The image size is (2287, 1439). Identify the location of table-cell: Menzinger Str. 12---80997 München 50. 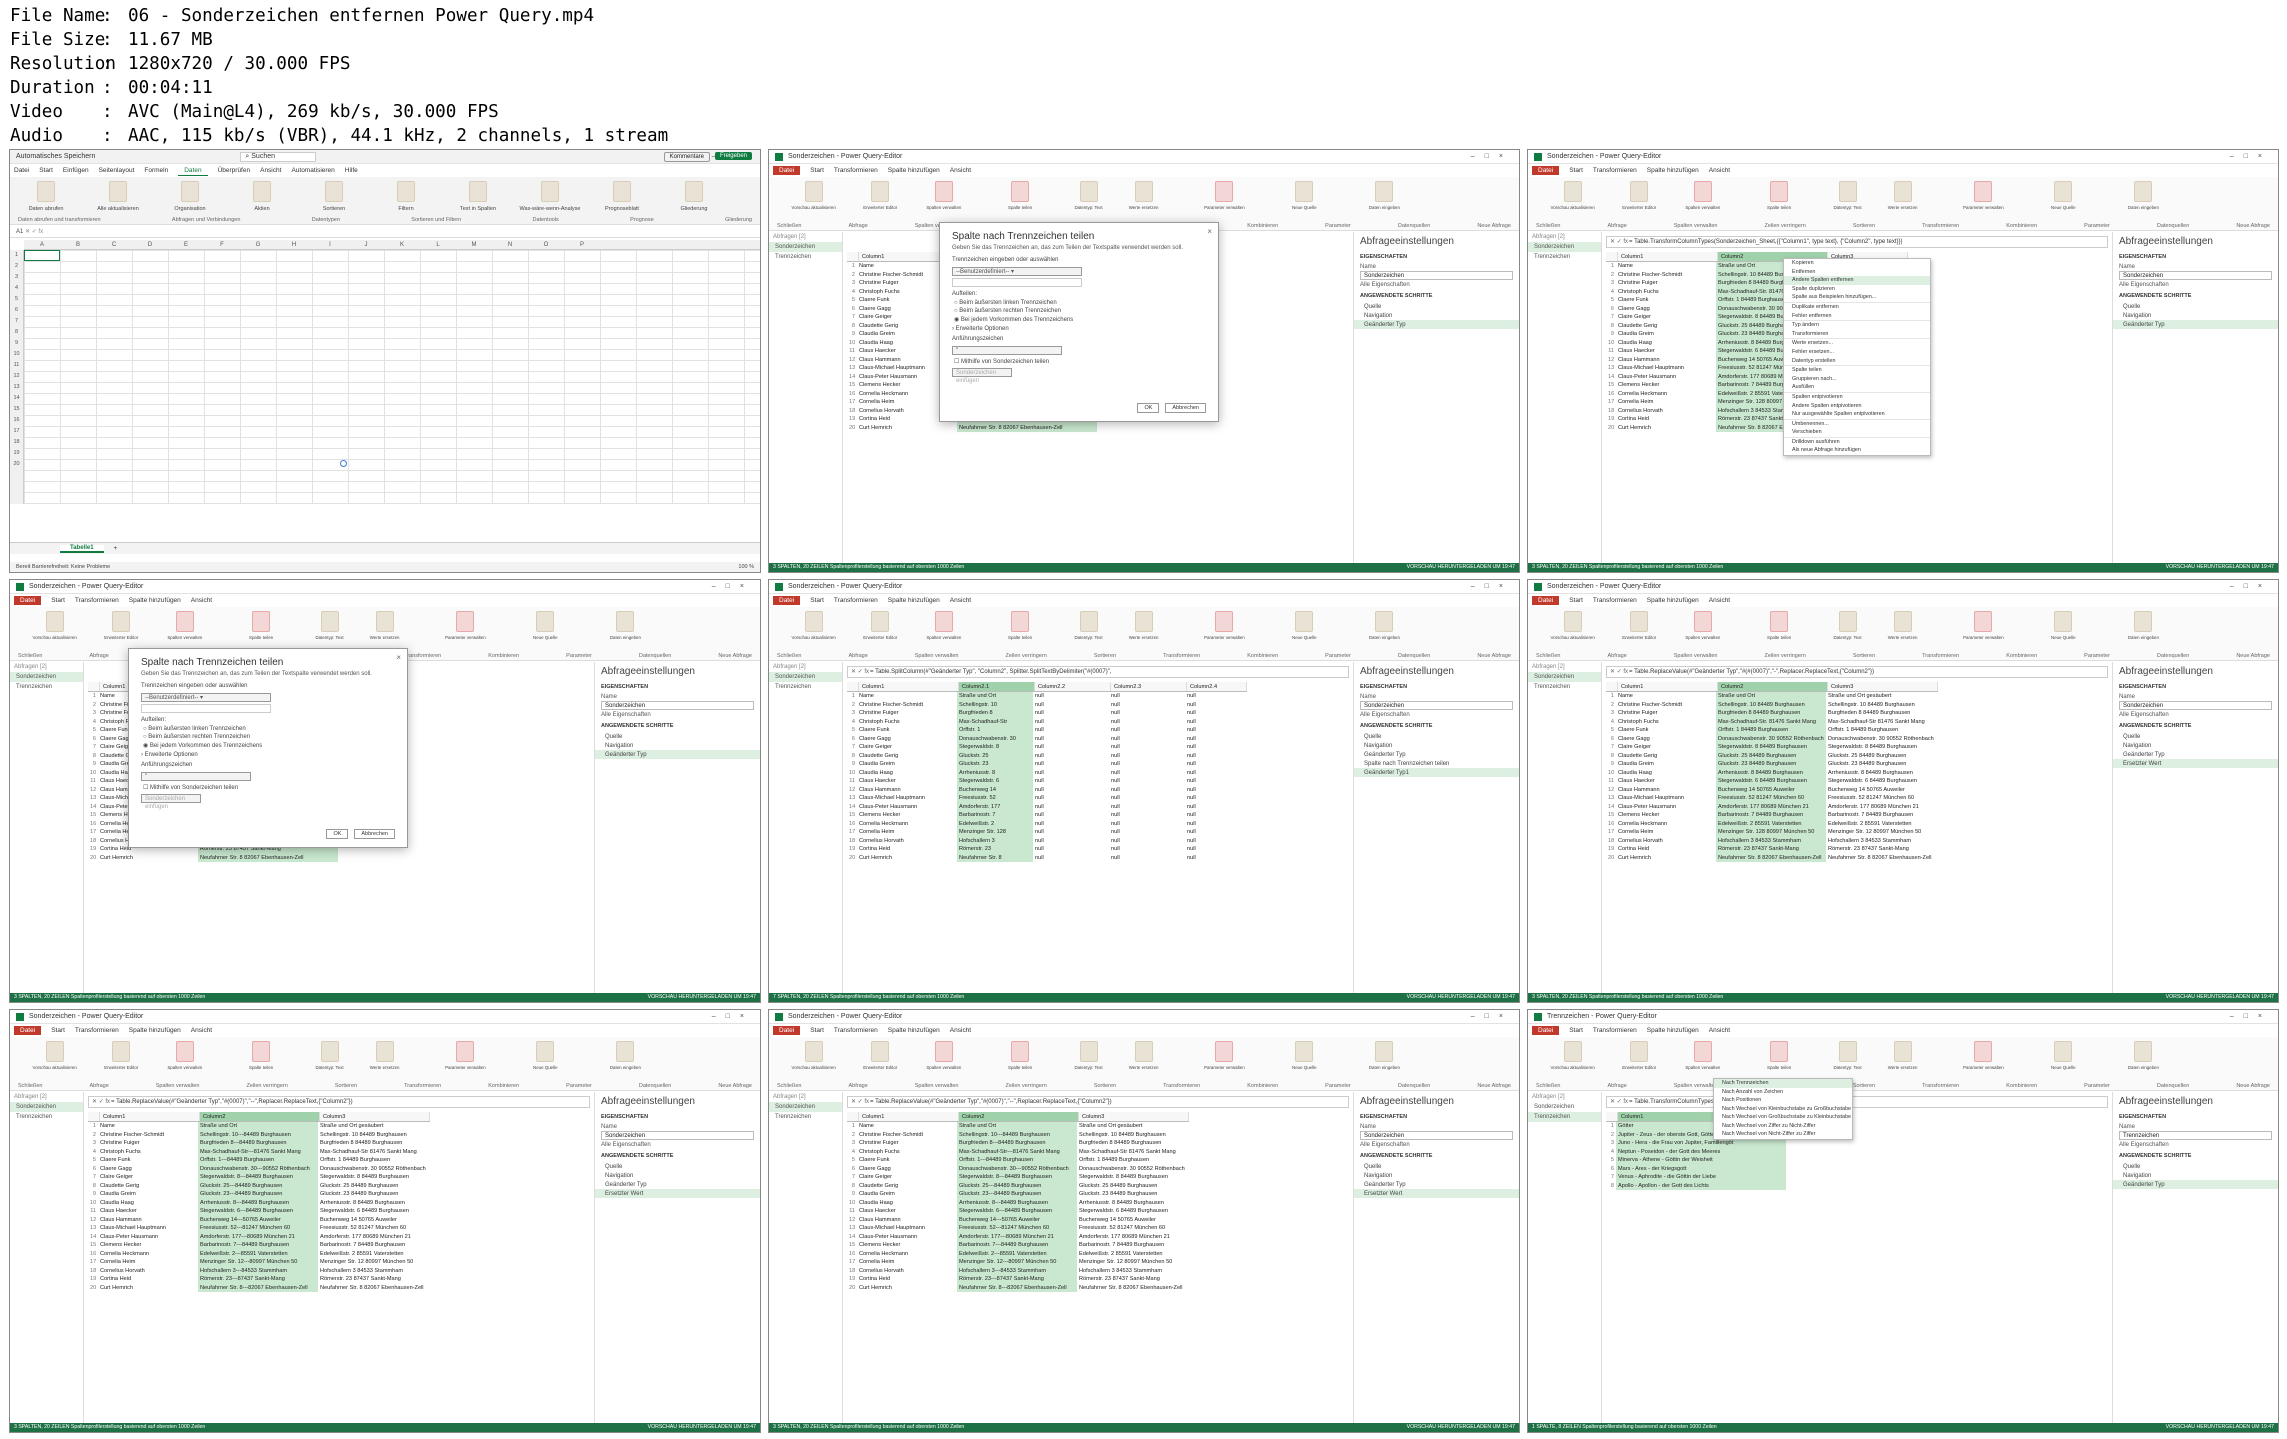
(258, 1262).